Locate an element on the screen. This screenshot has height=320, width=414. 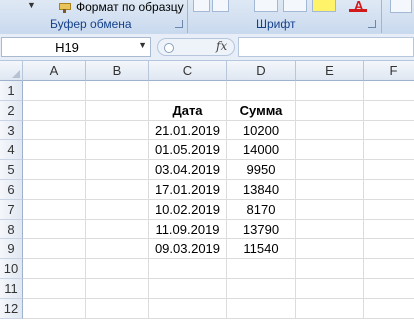
cell-c4: 01.05.2019 is located at coordinates (188, 150).